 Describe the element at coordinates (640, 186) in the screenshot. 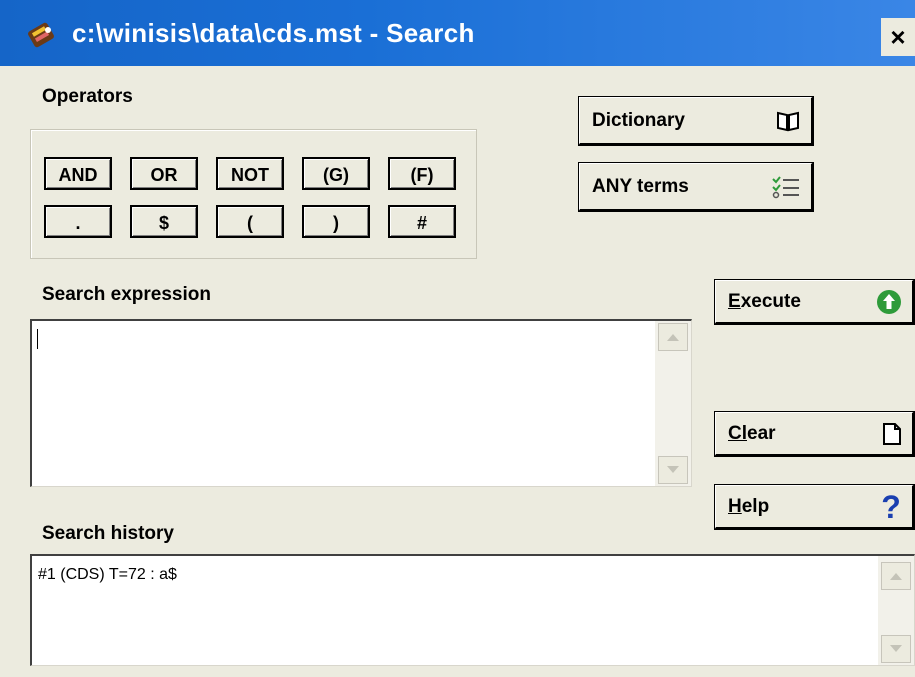

I see `any-terms-button-label: ANY terms` at that location.